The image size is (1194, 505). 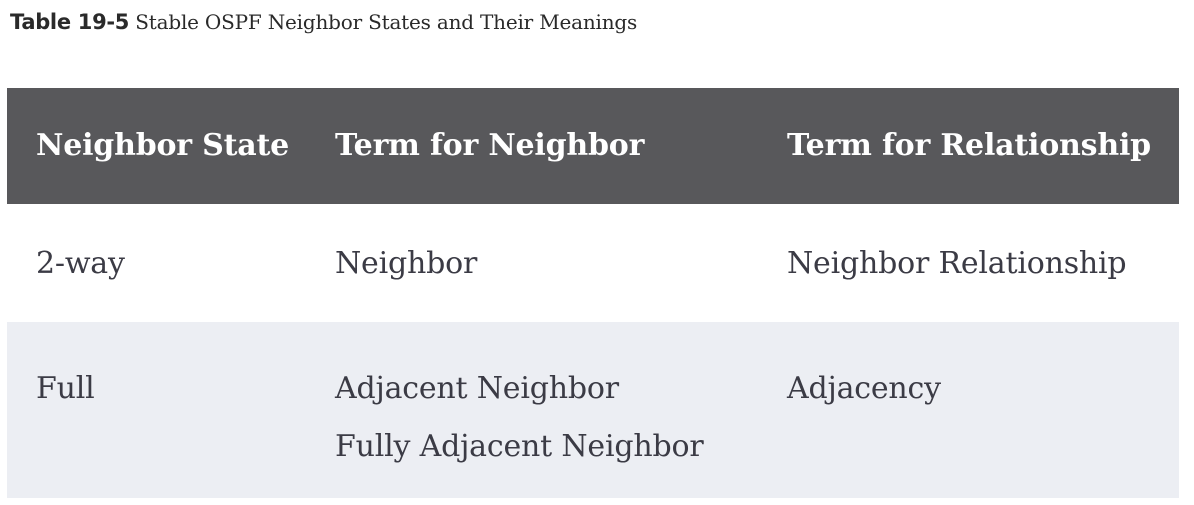 What do you see at coordinates (864, 388) in the screenshot?
I see `cell-term-for-relationship: Adjacency` at bounding box center [864, 388].